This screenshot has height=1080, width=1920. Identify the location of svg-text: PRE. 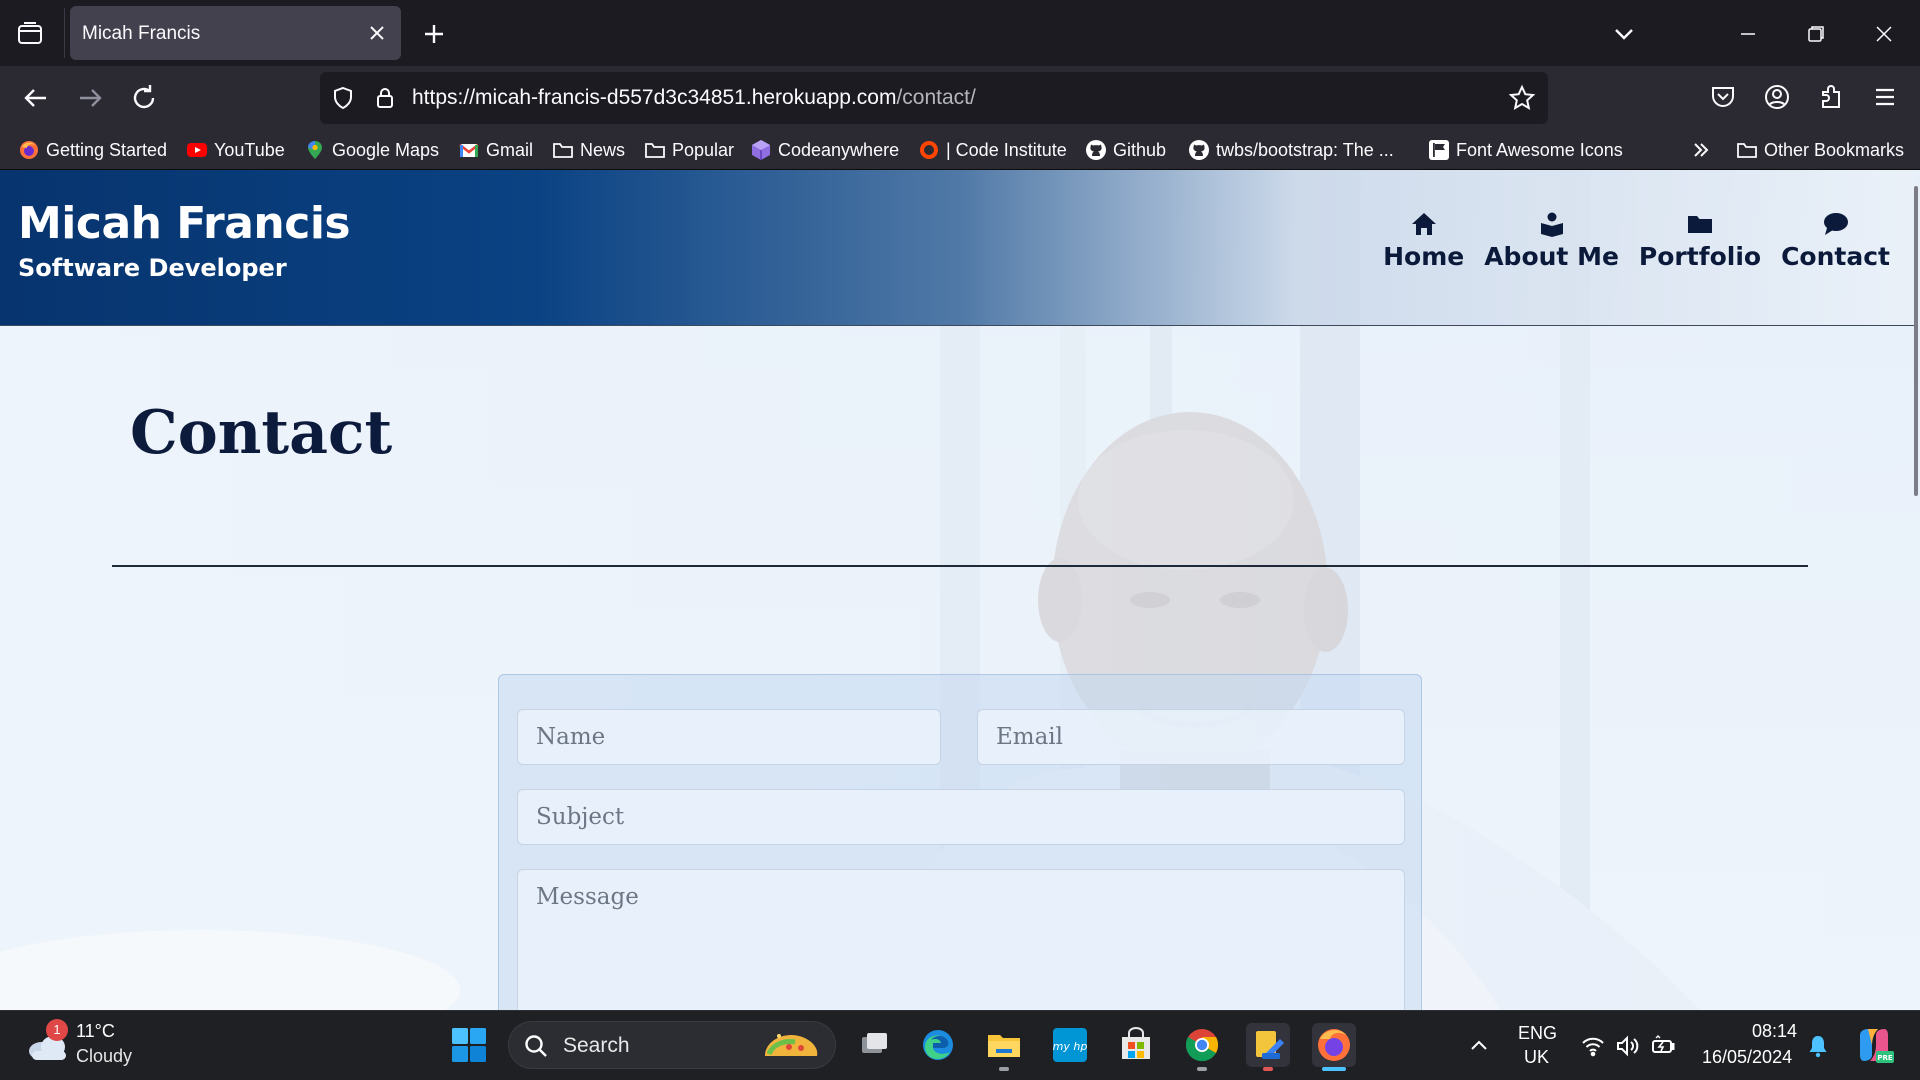
(1885, 1058).